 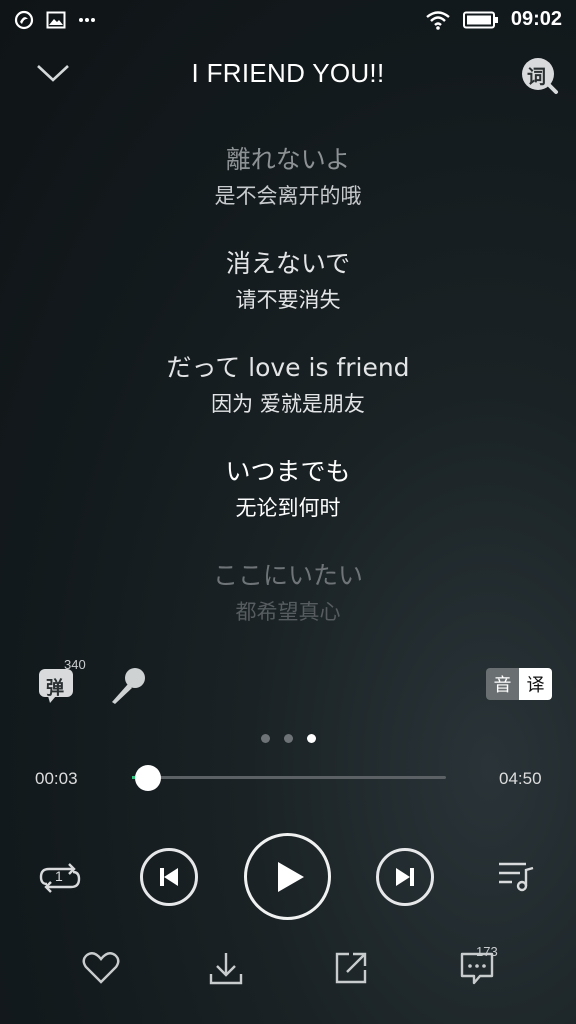 What do you see at coordinates (148, 778) in the screenshot?
I see `seek-thumb` at bounding box center [148, 778].